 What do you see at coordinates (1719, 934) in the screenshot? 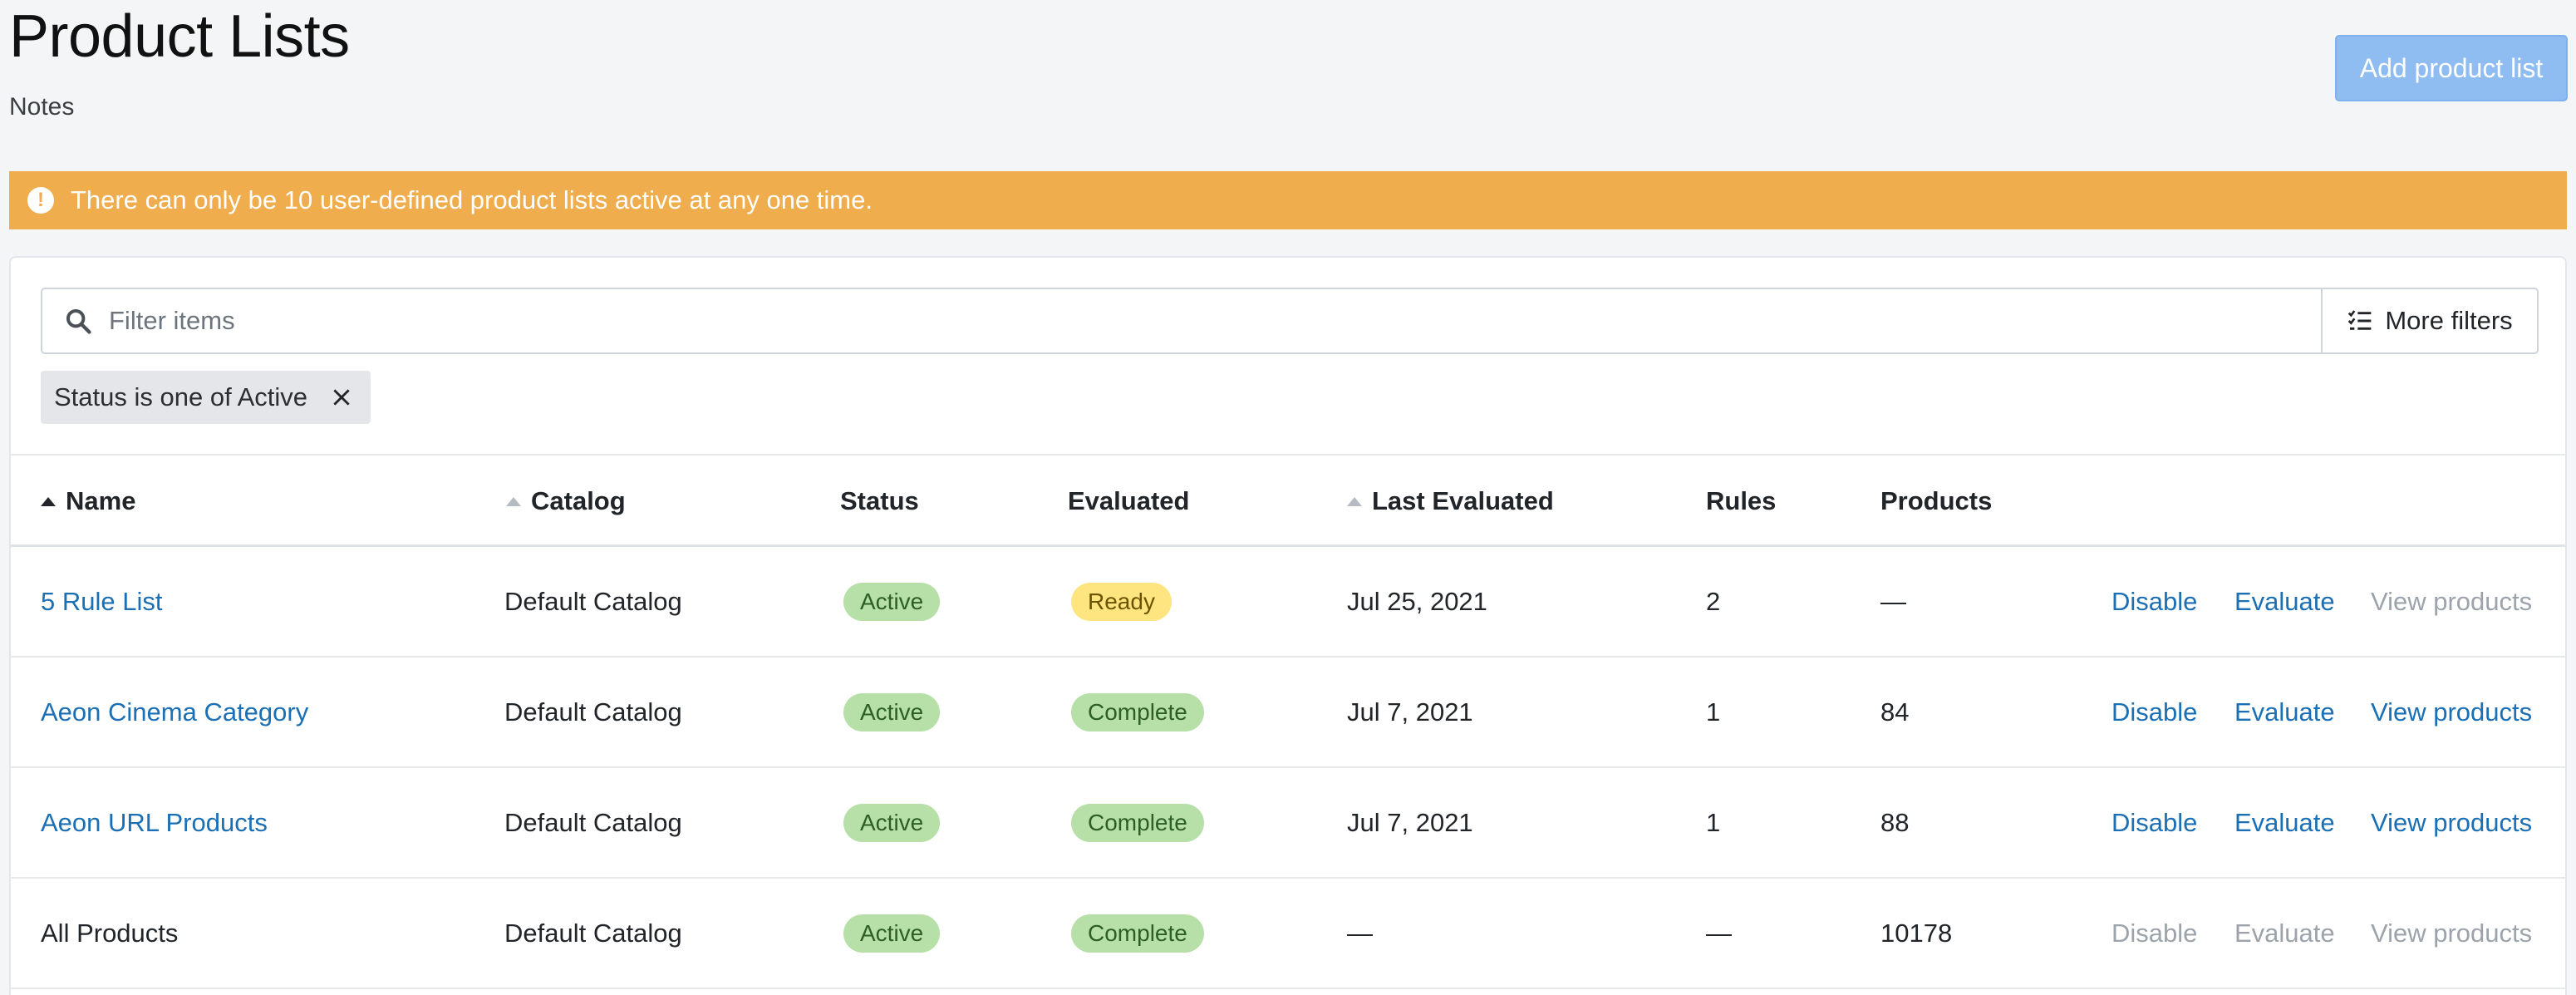
I see `rules-cell: —` at bounding box center [1719, 934].